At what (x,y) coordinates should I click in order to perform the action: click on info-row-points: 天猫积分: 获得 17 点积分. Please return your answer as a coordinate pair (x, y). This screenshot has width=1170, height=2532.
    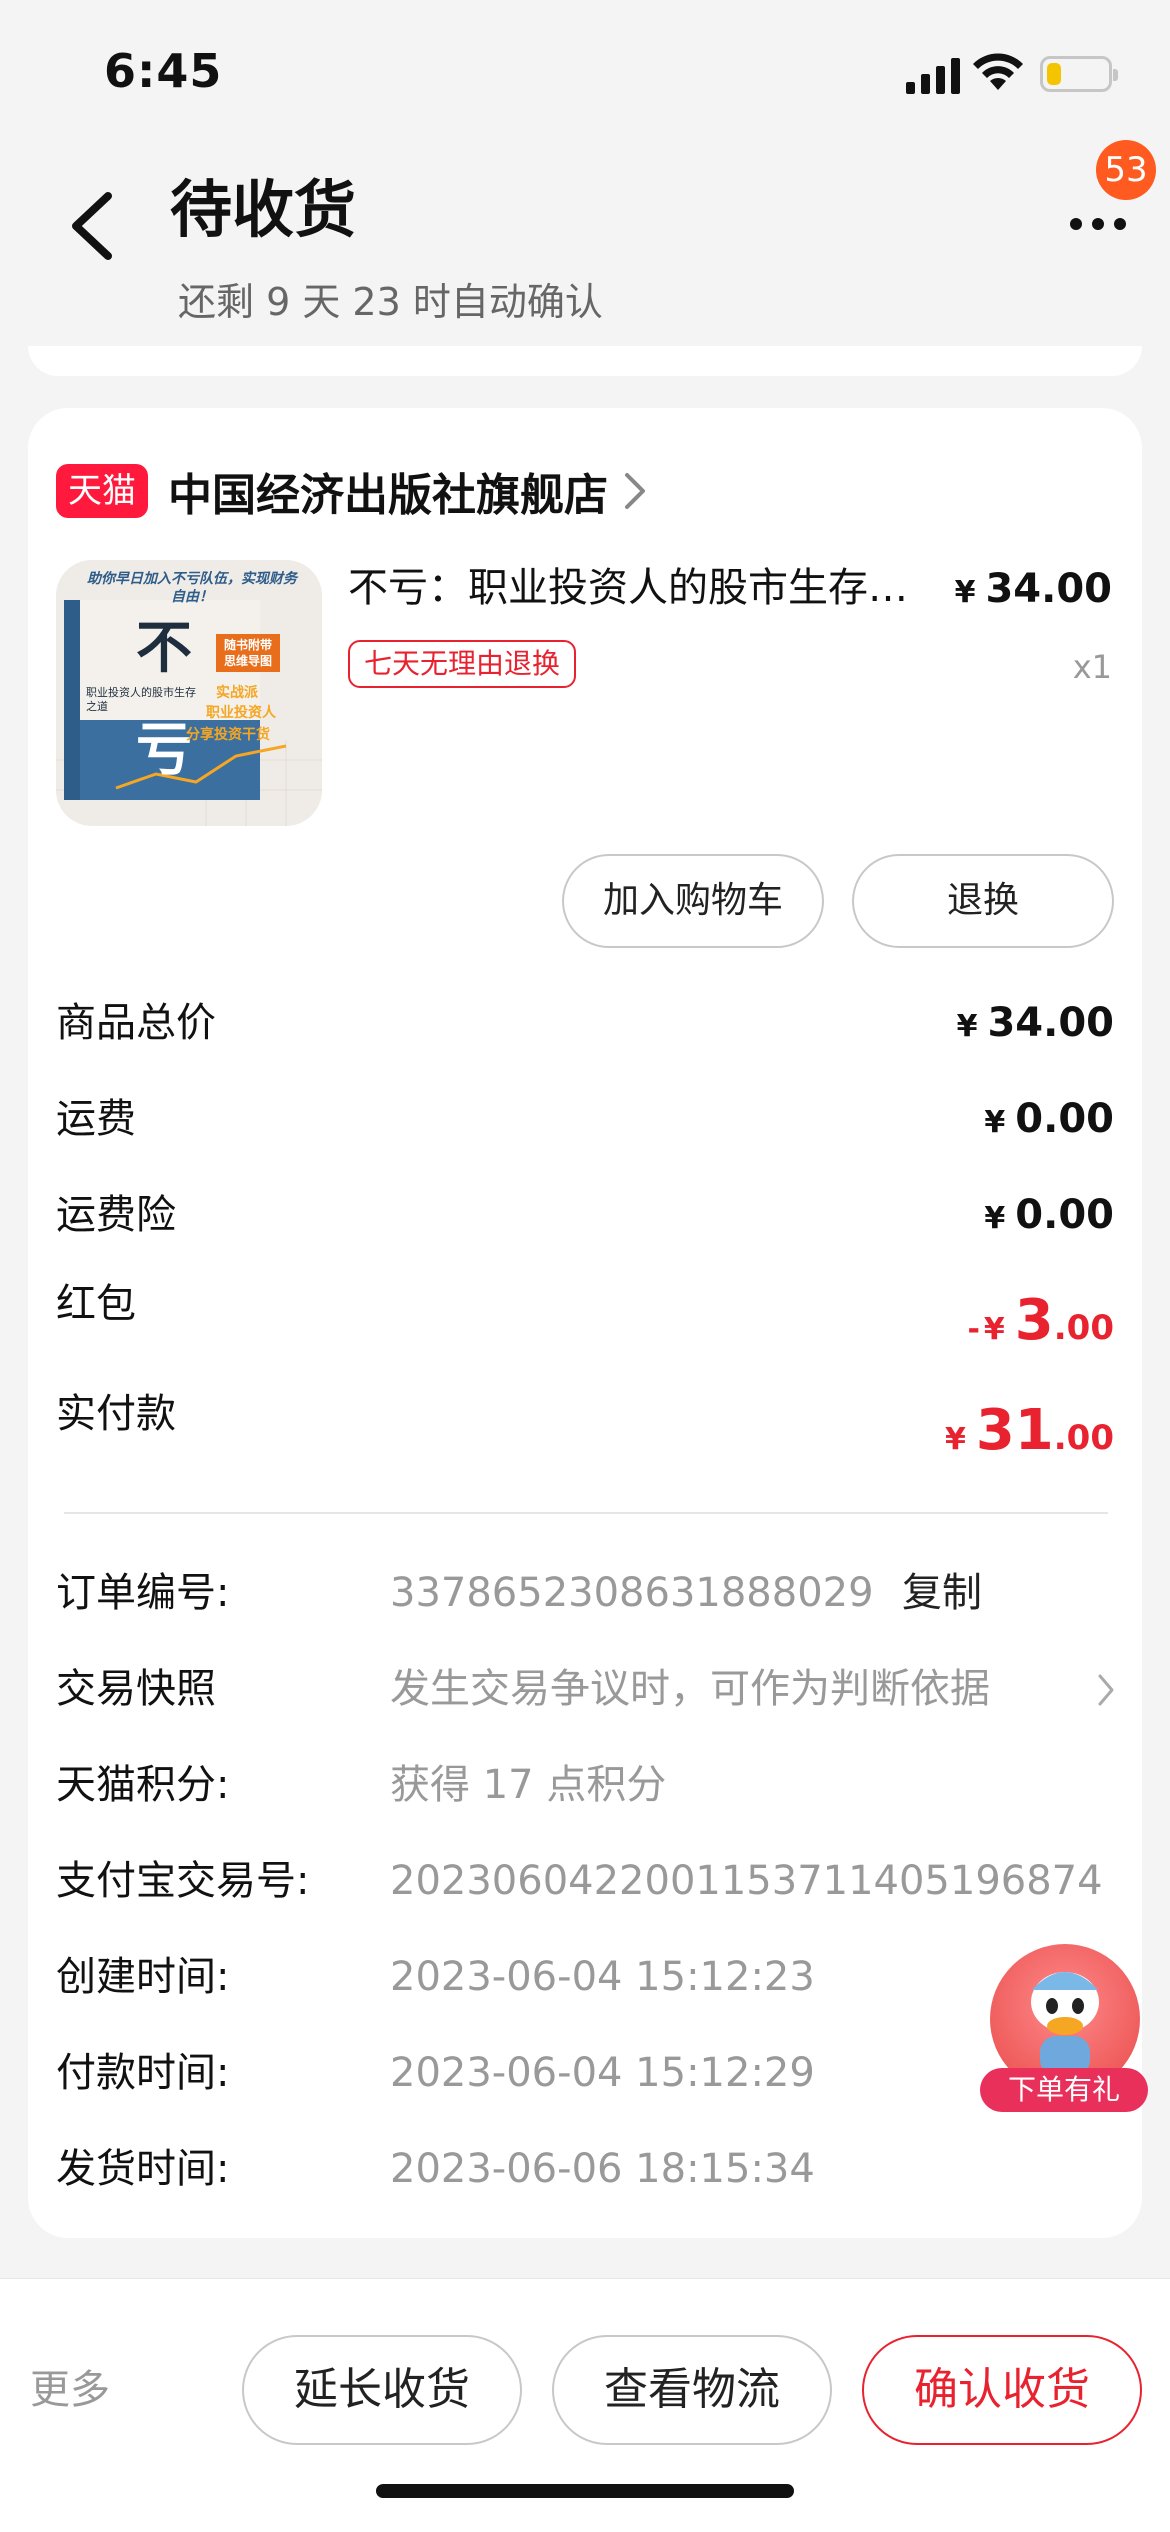
    Looking at the image, I should click on (586, 1785).